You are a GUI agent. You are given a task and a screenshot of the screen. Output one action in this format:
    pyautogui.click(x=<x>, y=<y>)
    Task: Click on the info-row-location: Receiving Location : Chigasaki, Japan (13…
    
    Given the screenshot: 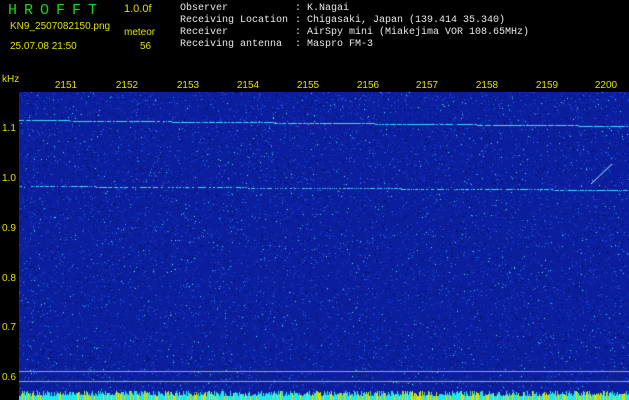 What is the action you would take?
    pyautogui.click(x=342, y=20)
    